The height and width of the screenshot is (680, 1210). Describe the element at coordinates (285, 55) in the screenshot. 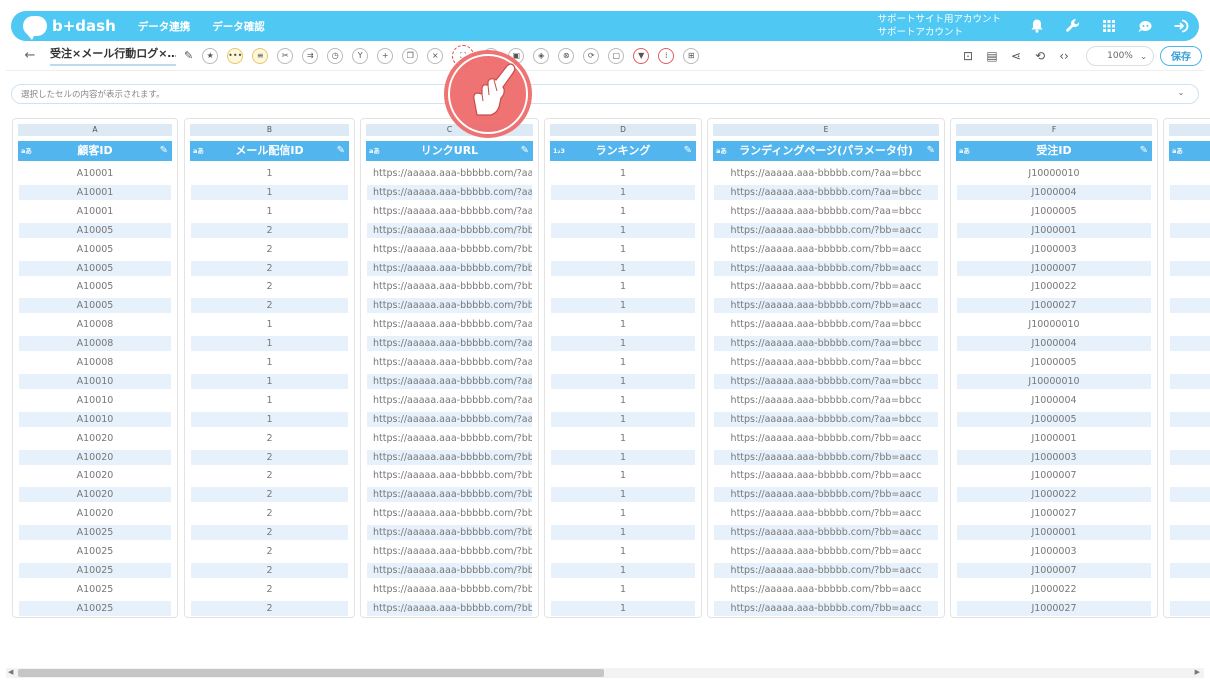

I see `split-column-icon: ✂` at that location.